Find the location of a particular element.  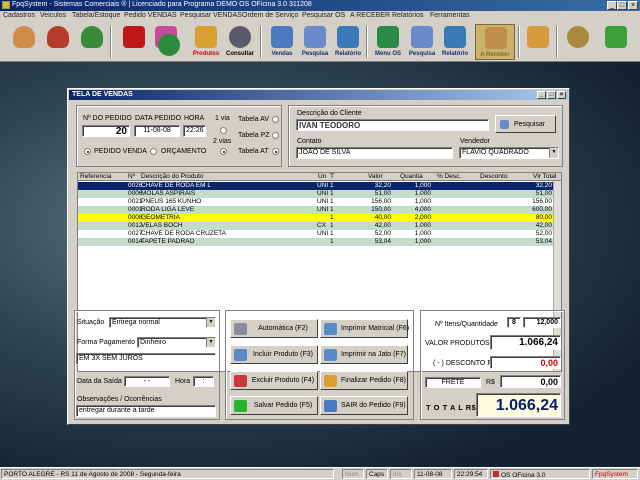

menu-ordem-servico: Ordem de Serviço is located at coordinates (270, 15).